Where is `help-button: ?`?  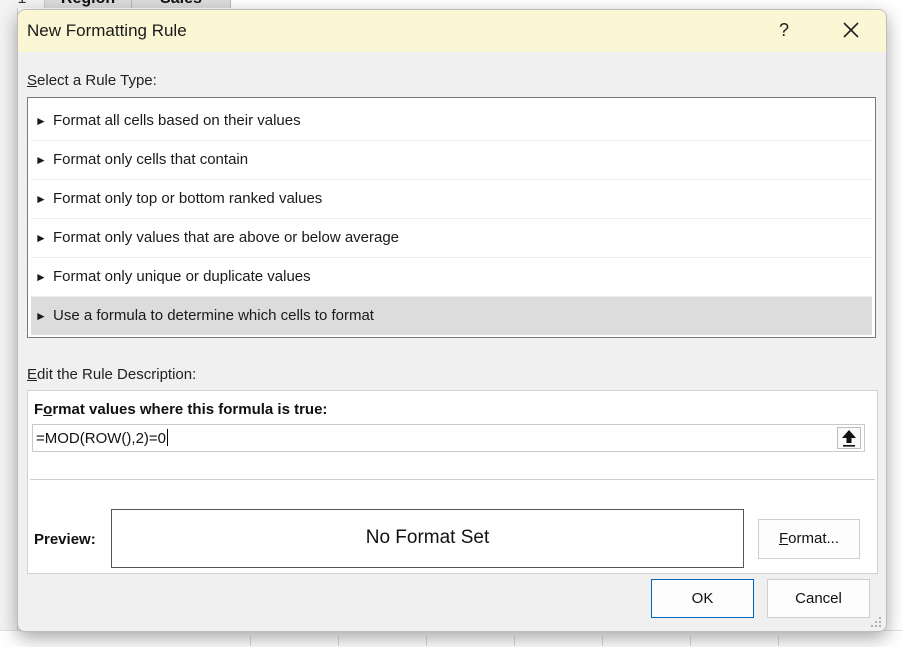 help-button: ? is located at coordinates (784, 31).